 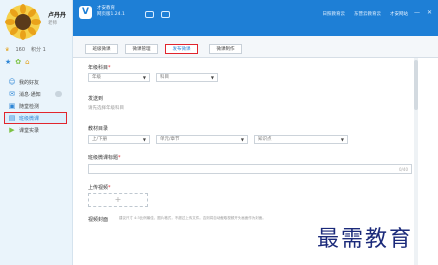 I want to click on friends-icon: ☺, so click(x=12, y=82).